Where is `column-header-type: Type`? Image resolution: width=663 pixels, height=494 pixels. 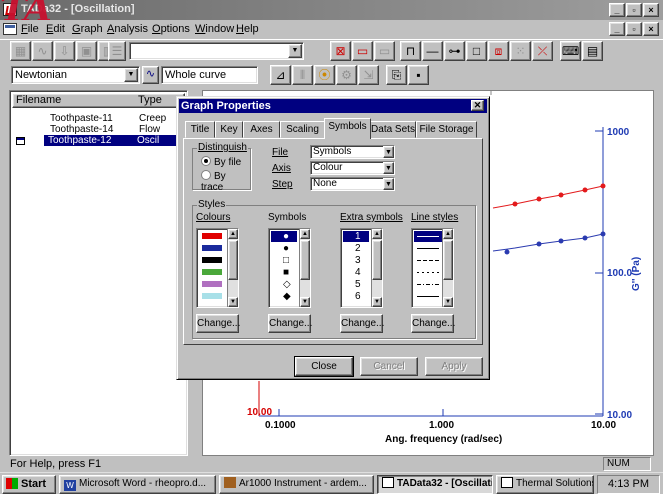 column-header-type: Type is located at coordinates (148, 100).